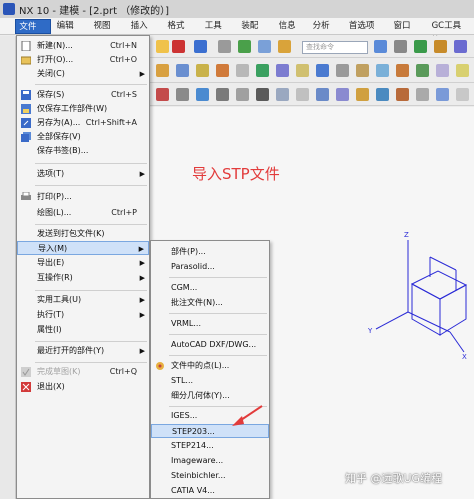 Image resolution: width=474 pixels, height=499 pixels. I want to click on pattern-icon, so click(362, 70).